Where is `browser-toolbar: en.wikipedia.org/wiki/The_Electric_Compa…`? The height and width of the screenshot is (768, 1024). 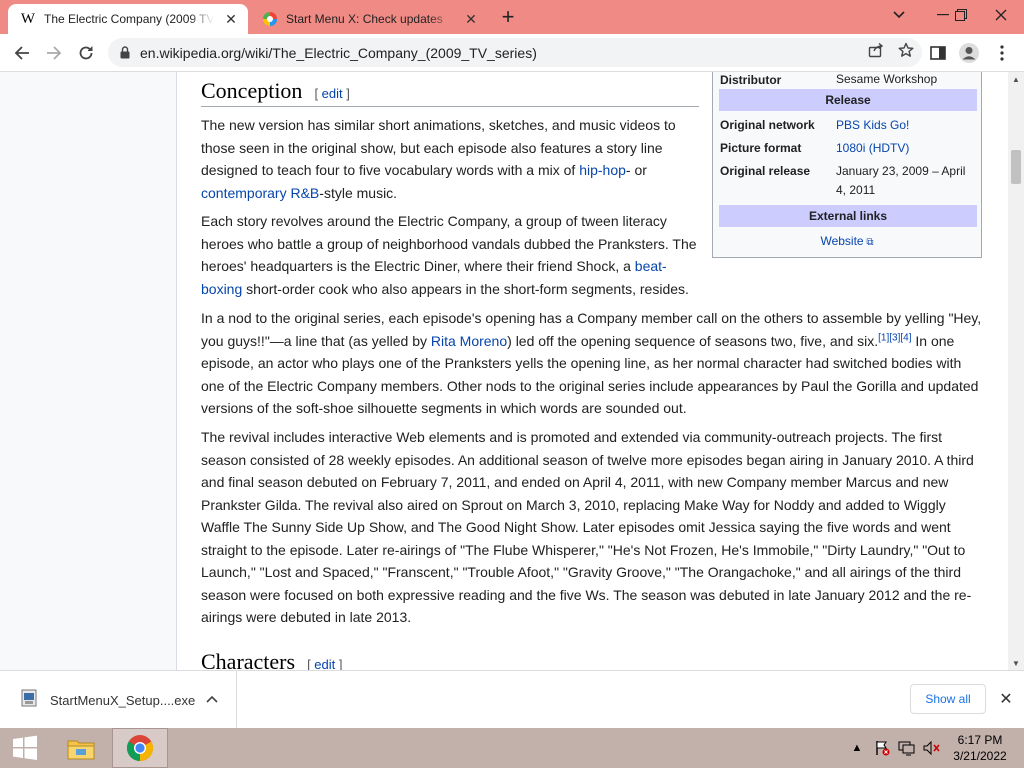 browser-toolbar: en.wikipedia.org/wiki/The_Electric_Compa… is located at coordinates (512, 53).